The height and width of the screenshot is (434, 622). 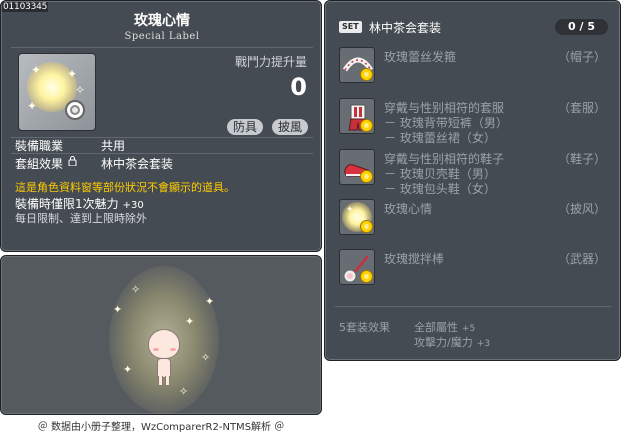 I want to click on item-label: Special Label, so click(x=162, y=36).